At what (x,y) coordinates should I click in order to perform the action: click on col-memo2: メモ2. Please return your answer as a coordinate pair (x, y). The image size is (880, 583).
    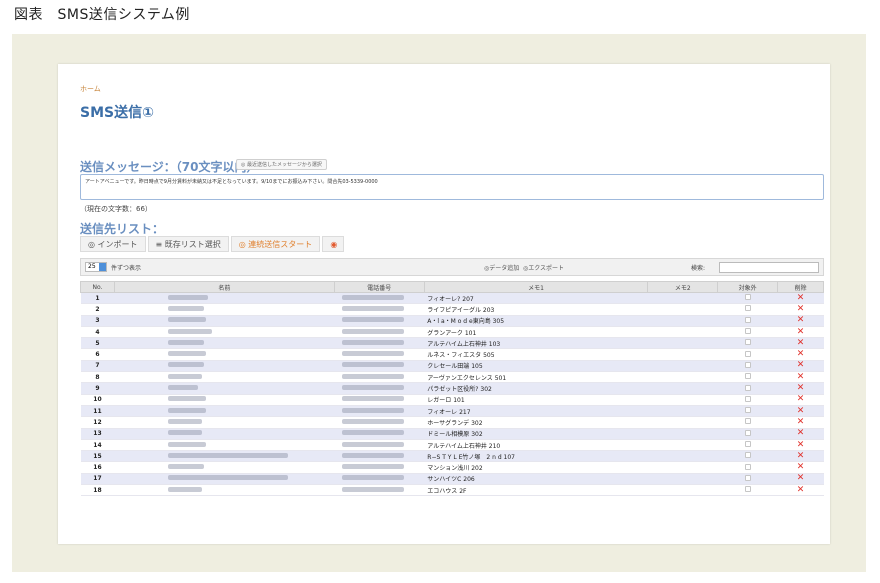
    Looking at the image, I should click on (683, 287).